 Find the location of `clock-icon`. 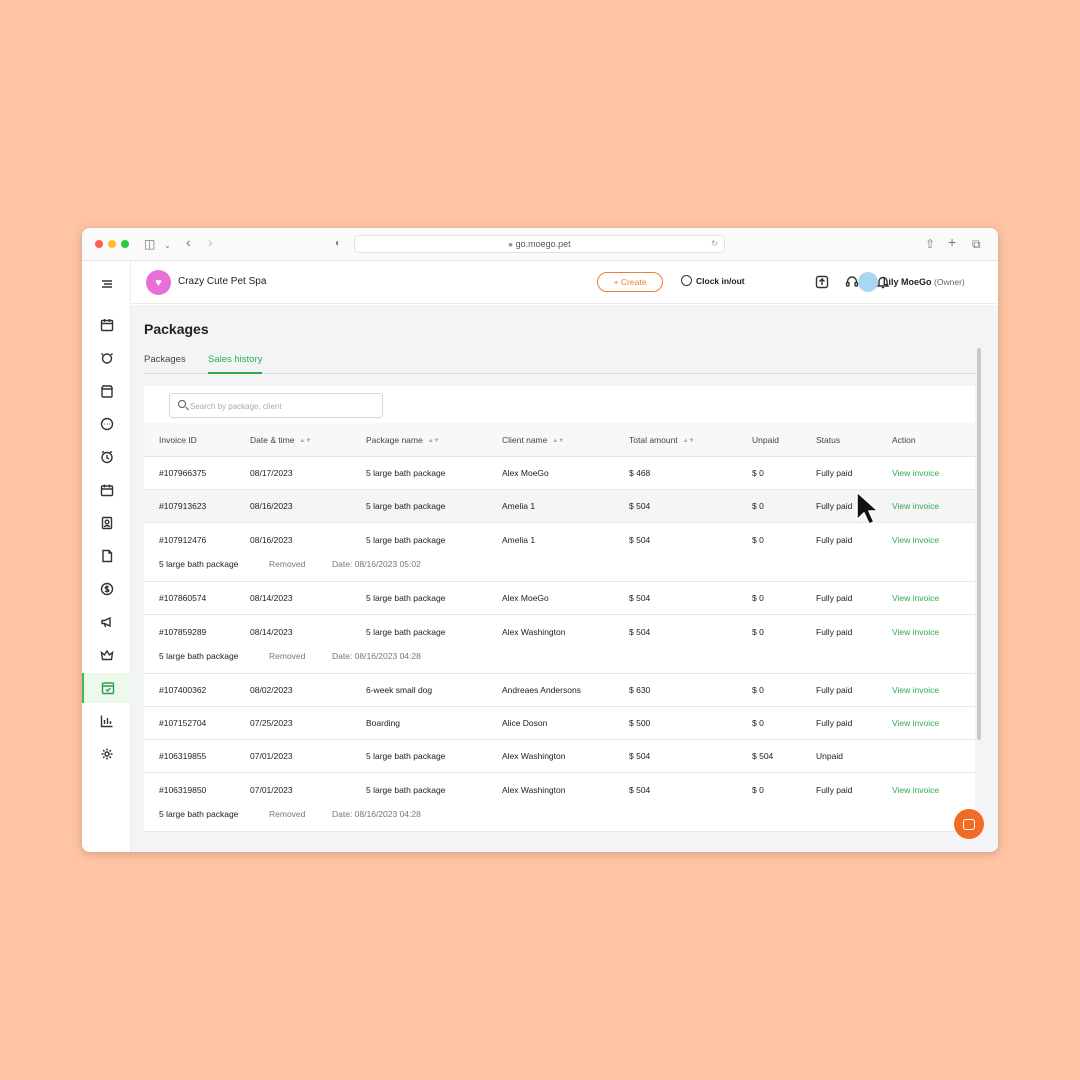

clock-icon is located at coordinates (686, 280).